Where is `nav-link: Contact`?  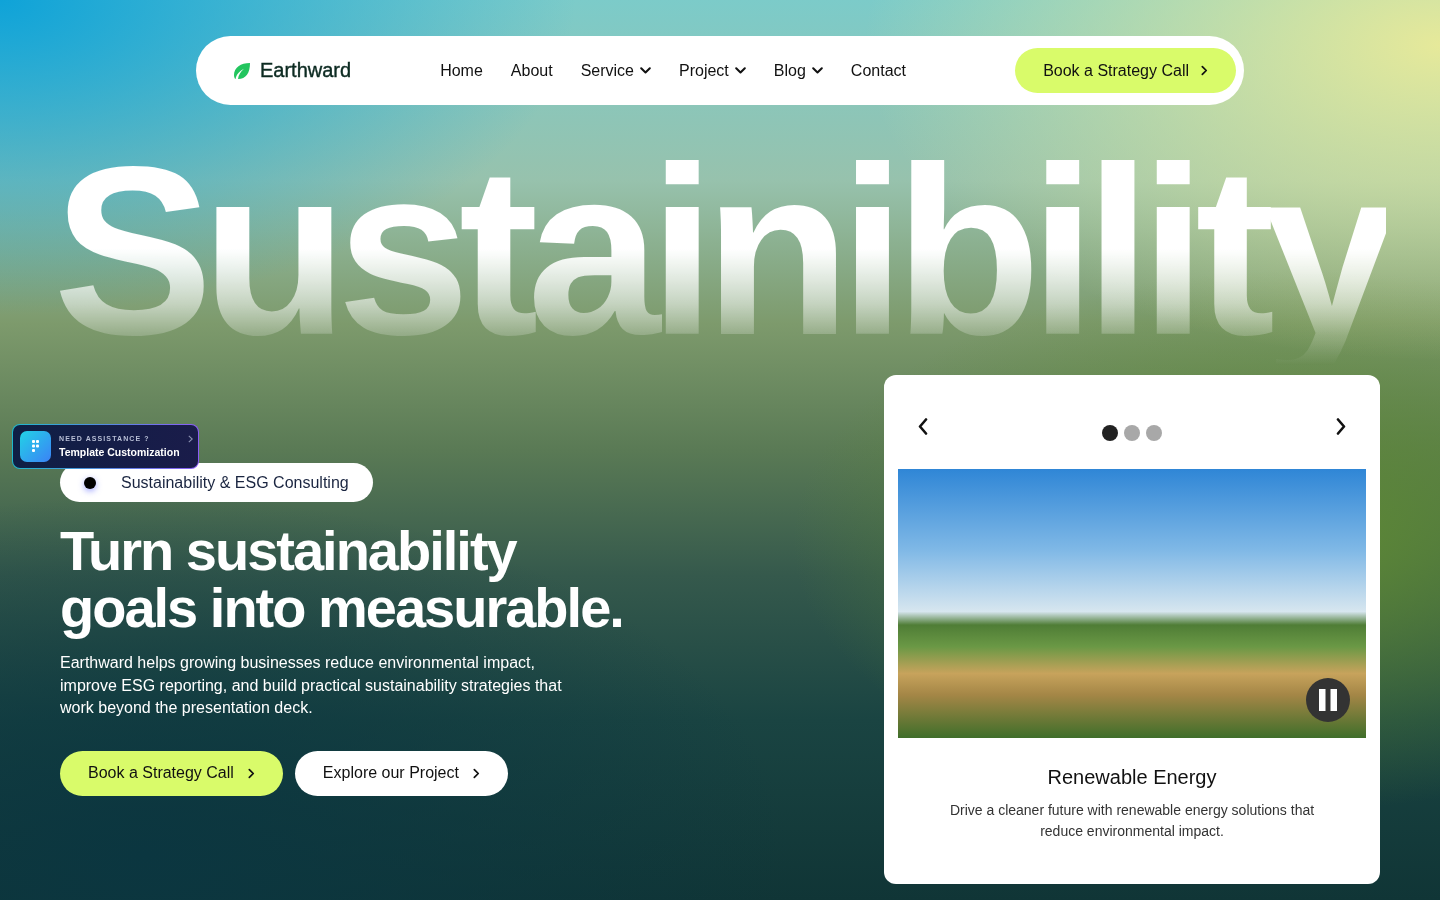 nav-link: Contact is located at coordinates (878, 70).